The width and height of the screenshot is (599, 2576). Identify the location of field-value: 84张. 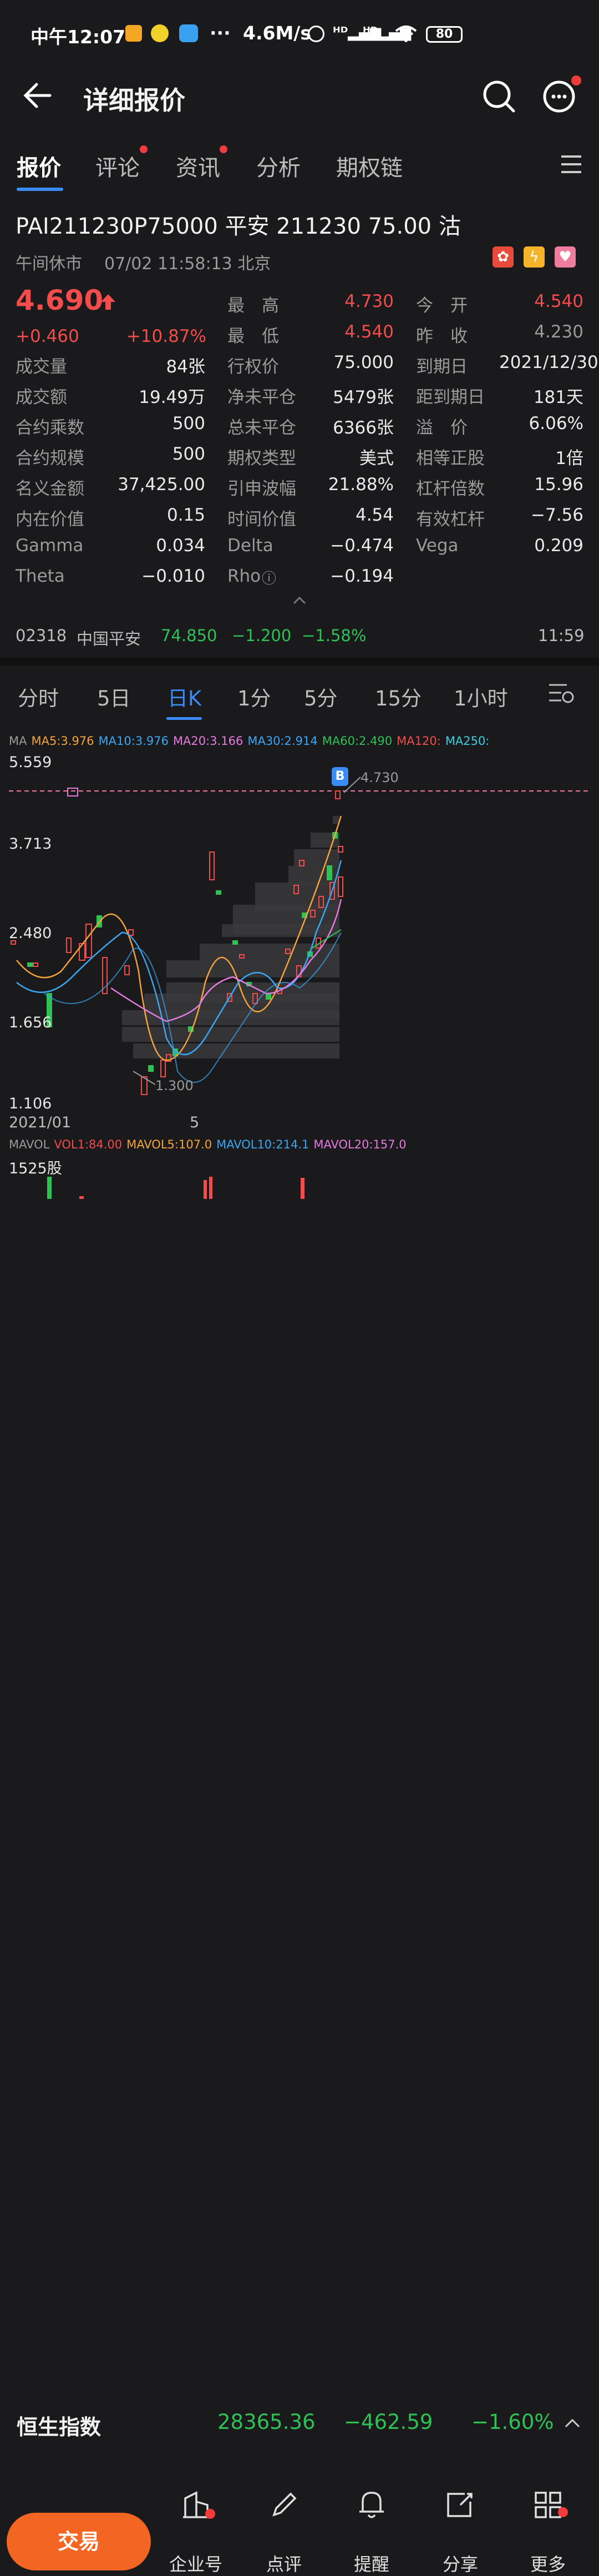
(185, 367).